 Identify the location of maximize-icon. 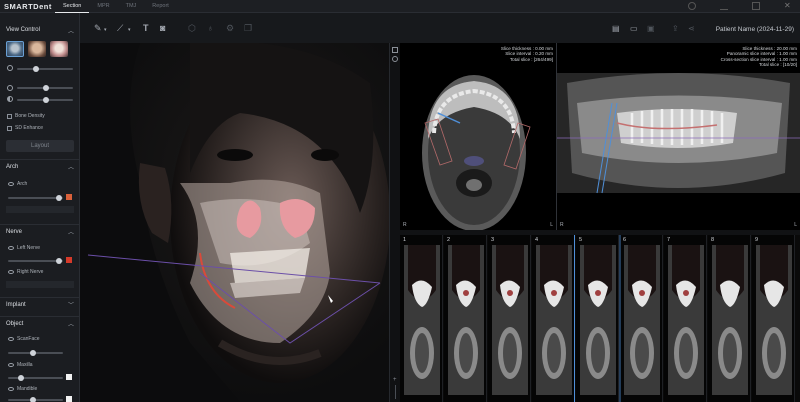
(756, 6).